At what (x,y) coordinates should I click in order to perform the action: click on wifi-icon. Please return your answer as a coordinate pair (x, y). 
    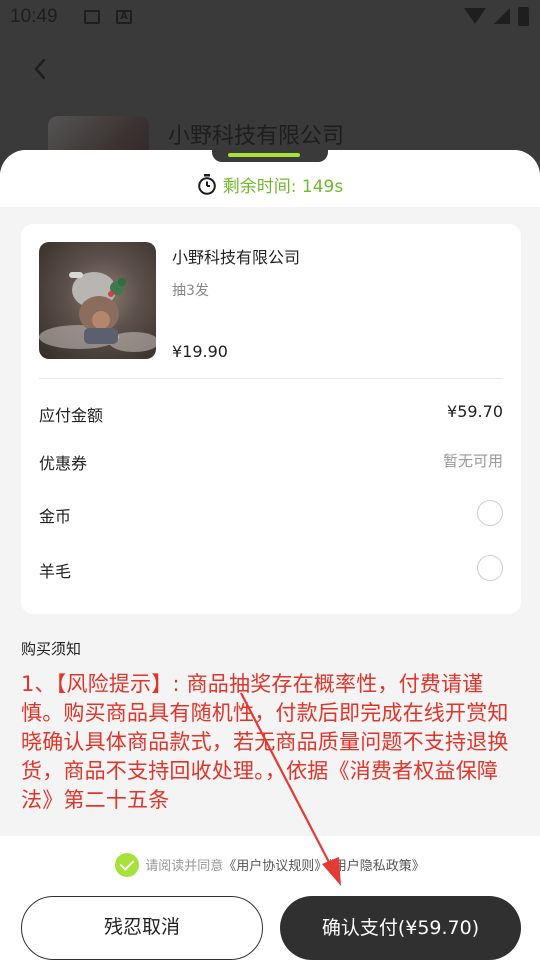
    Looking at the image, I should click on (475, 16).